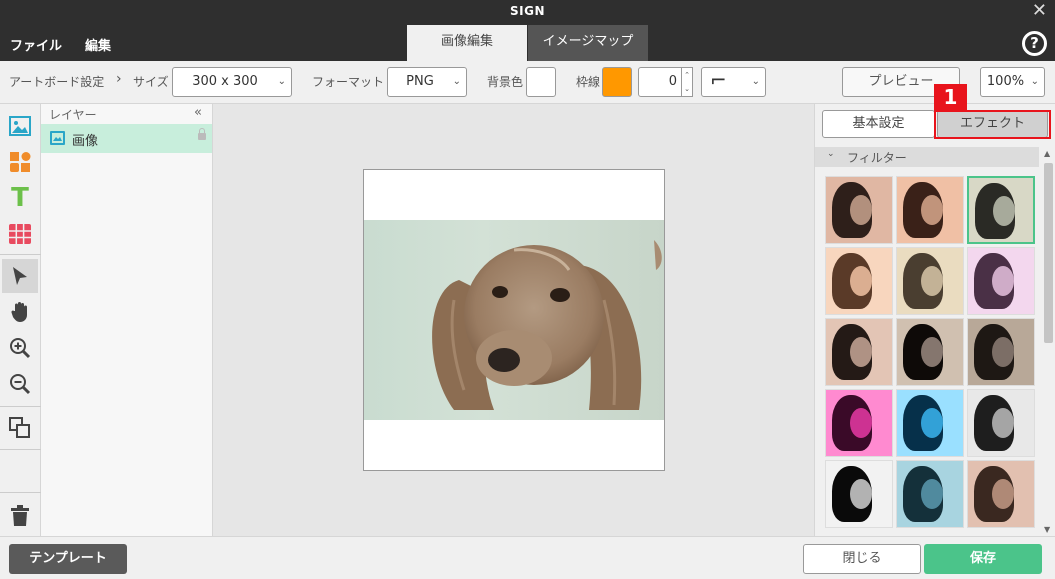 The width and height of the screenshot is (1055, 579). What do you see at coordinates (20, 276) in the screenshot?
I see `select-tool-icon` at bounding box center [20, 276].